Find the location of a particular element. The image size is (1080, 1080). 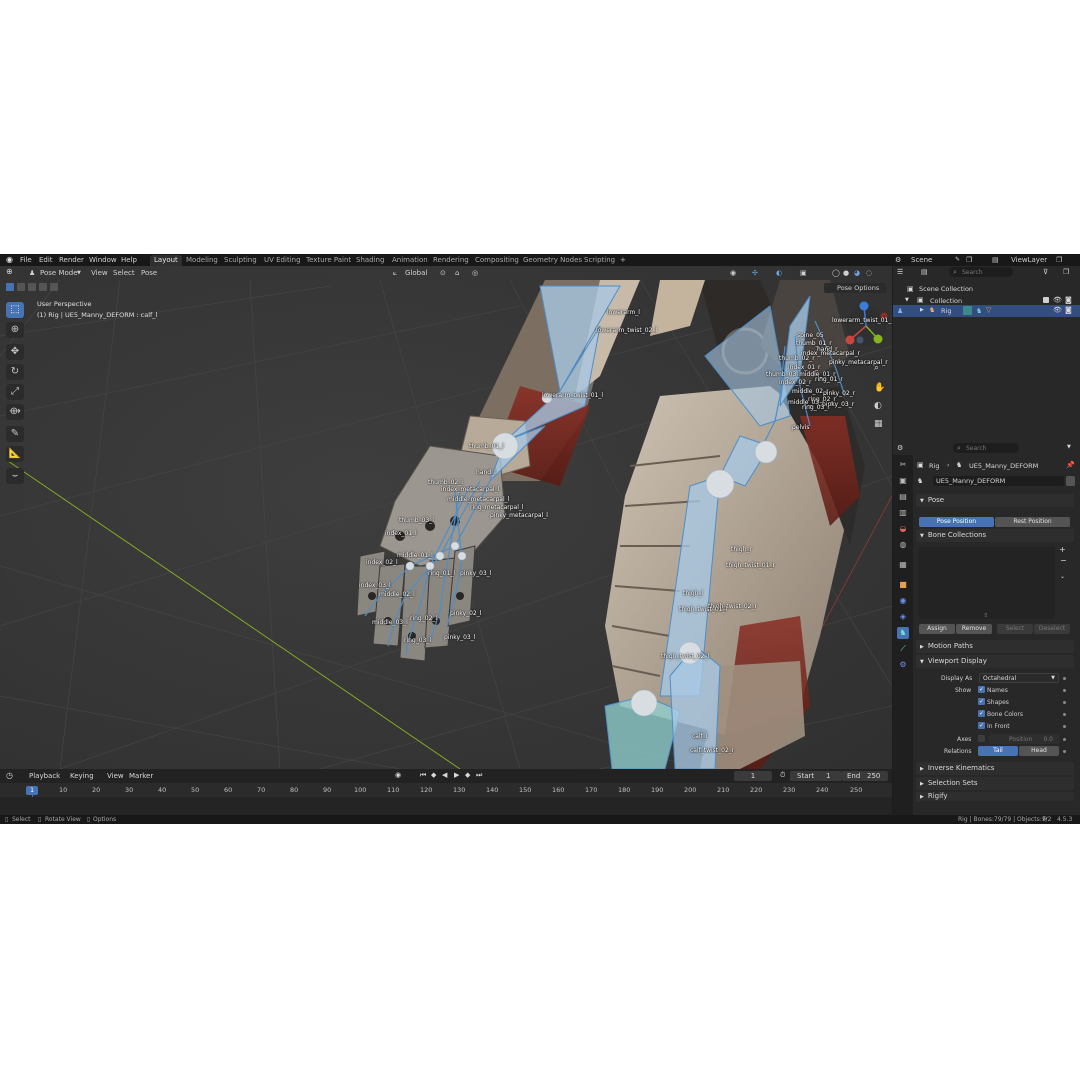

tab-rendering: Rendering is located at coordinates (451, 260).